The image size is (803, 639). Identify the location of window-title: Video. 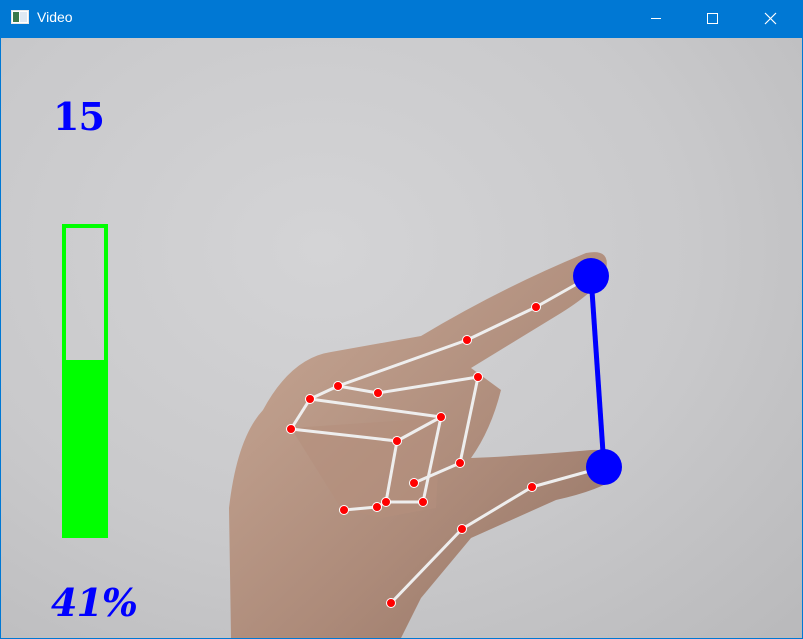
(55, 17).